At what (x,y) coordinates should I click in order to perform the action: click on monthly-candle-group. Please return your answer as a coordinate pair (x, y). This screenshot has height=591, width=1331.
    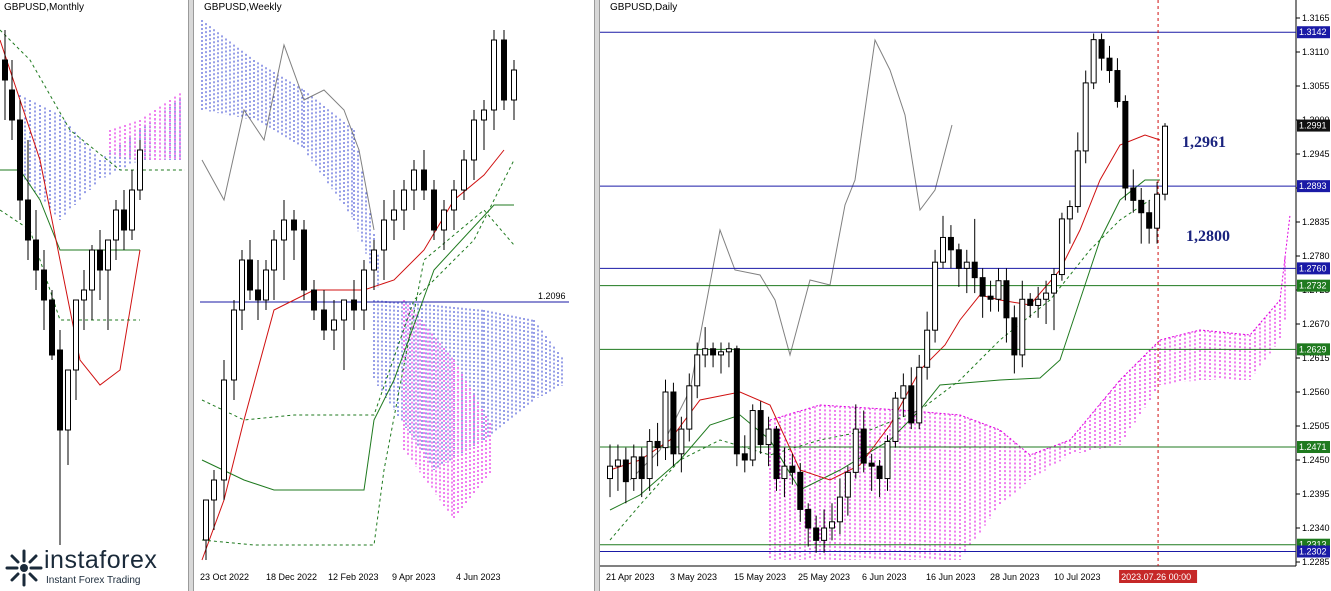
    Looking at the image, I should click on (72, 290).